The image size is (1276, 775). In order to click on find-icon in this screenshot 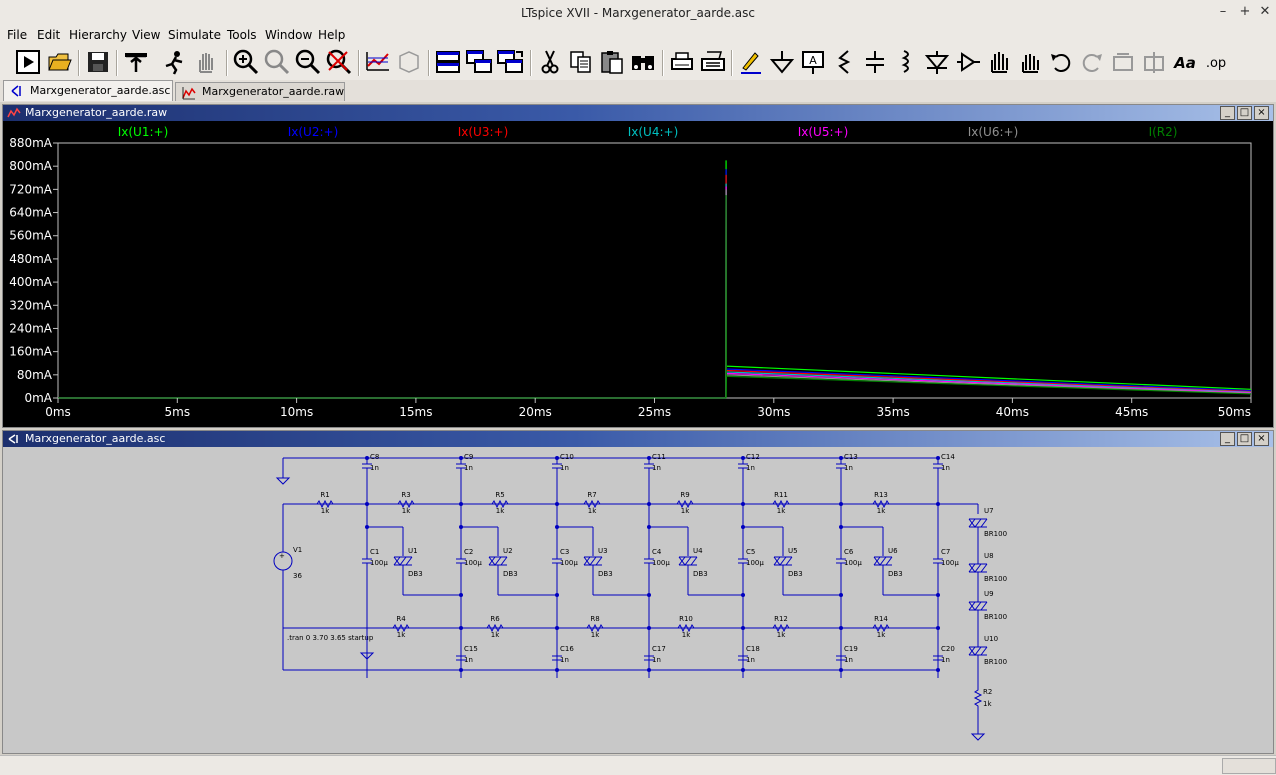, I will do `click(643, 62)`.